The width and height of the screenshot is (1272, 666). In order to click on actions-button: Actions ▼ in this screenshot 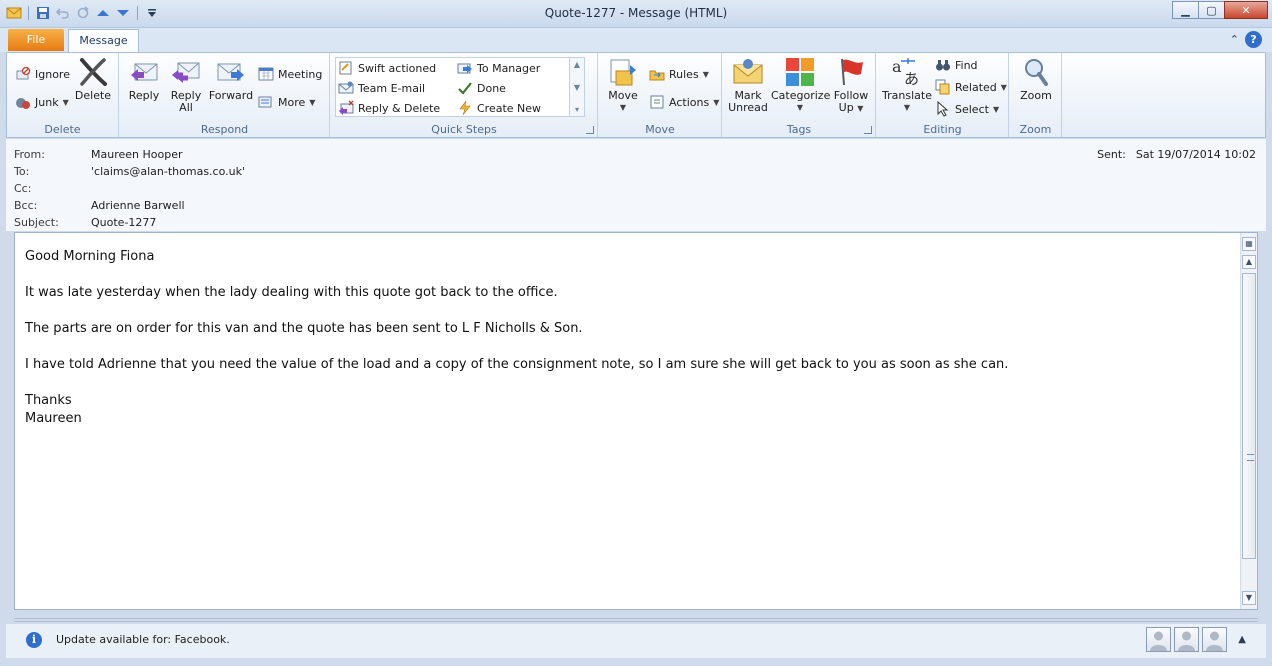, I will do `click(684, 102)`.